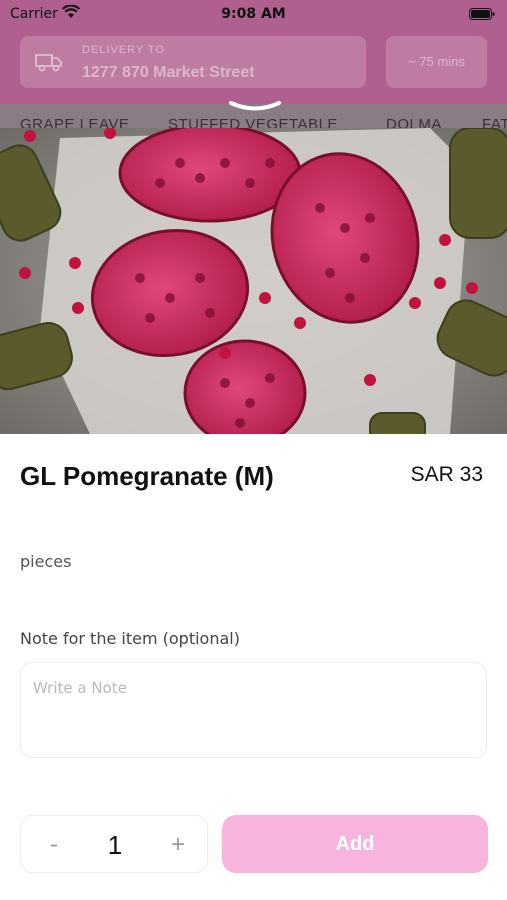 Image resolution: width=507 pixels, height=900 pixels. I want to click on status-bar: Carrier 9:08 AM, so click(253, 14).